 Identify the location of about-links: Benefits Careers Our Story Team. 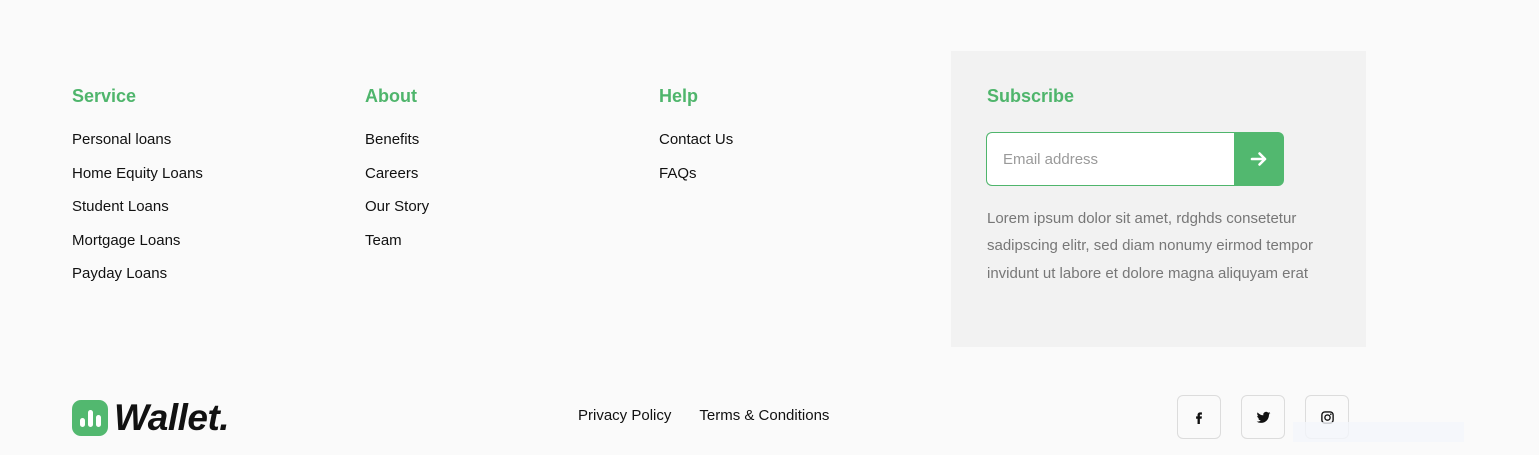
(397, 190).